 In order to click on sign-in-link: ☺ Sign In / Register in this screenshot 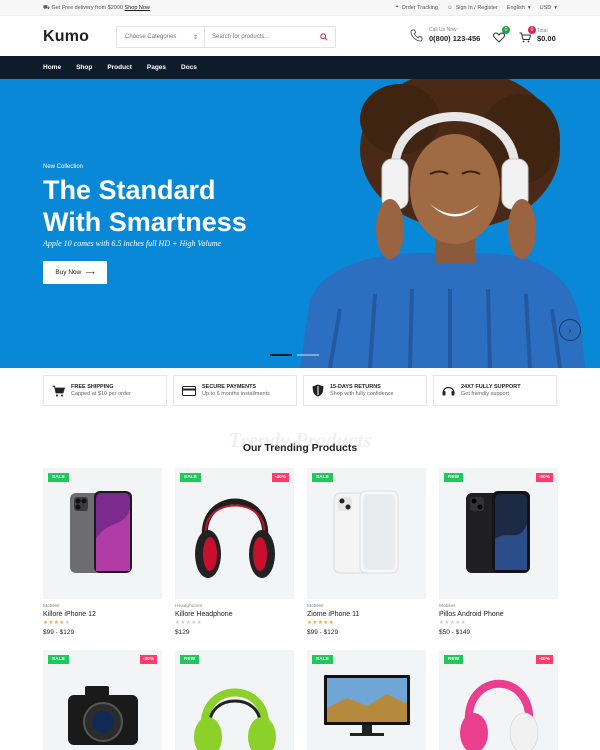, I will do `click(472, 8)`.